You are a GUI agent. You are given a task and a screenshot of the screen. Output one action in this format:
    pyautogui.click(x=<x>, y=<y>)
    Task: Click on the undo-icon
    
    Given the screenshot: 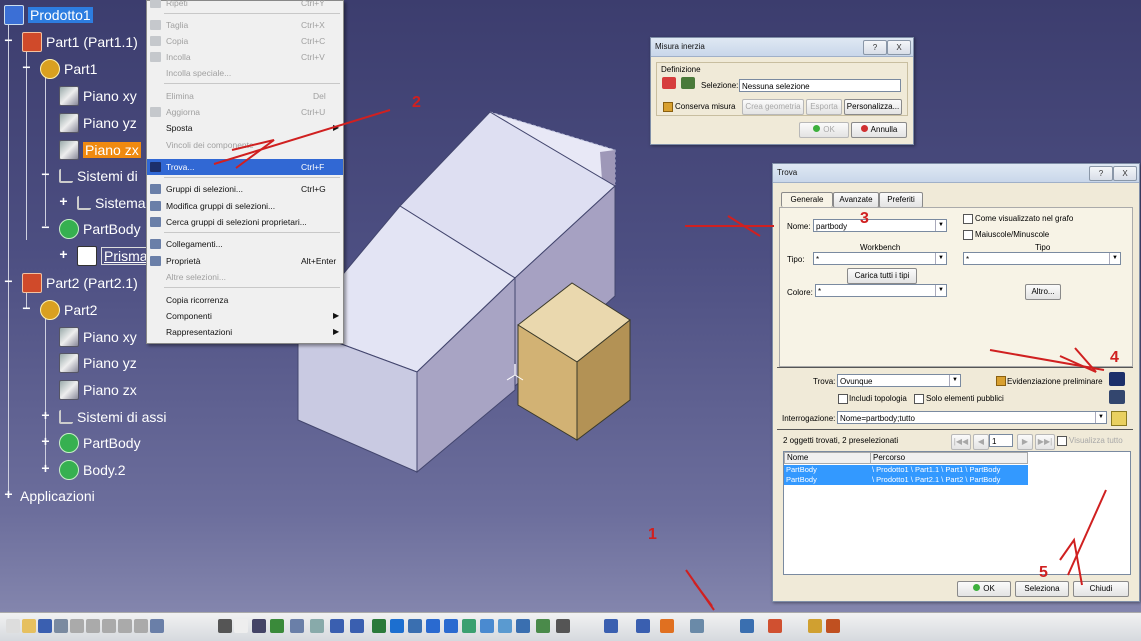 What is the action you would take?
    pyautogui.click(x=125, y=626)
    